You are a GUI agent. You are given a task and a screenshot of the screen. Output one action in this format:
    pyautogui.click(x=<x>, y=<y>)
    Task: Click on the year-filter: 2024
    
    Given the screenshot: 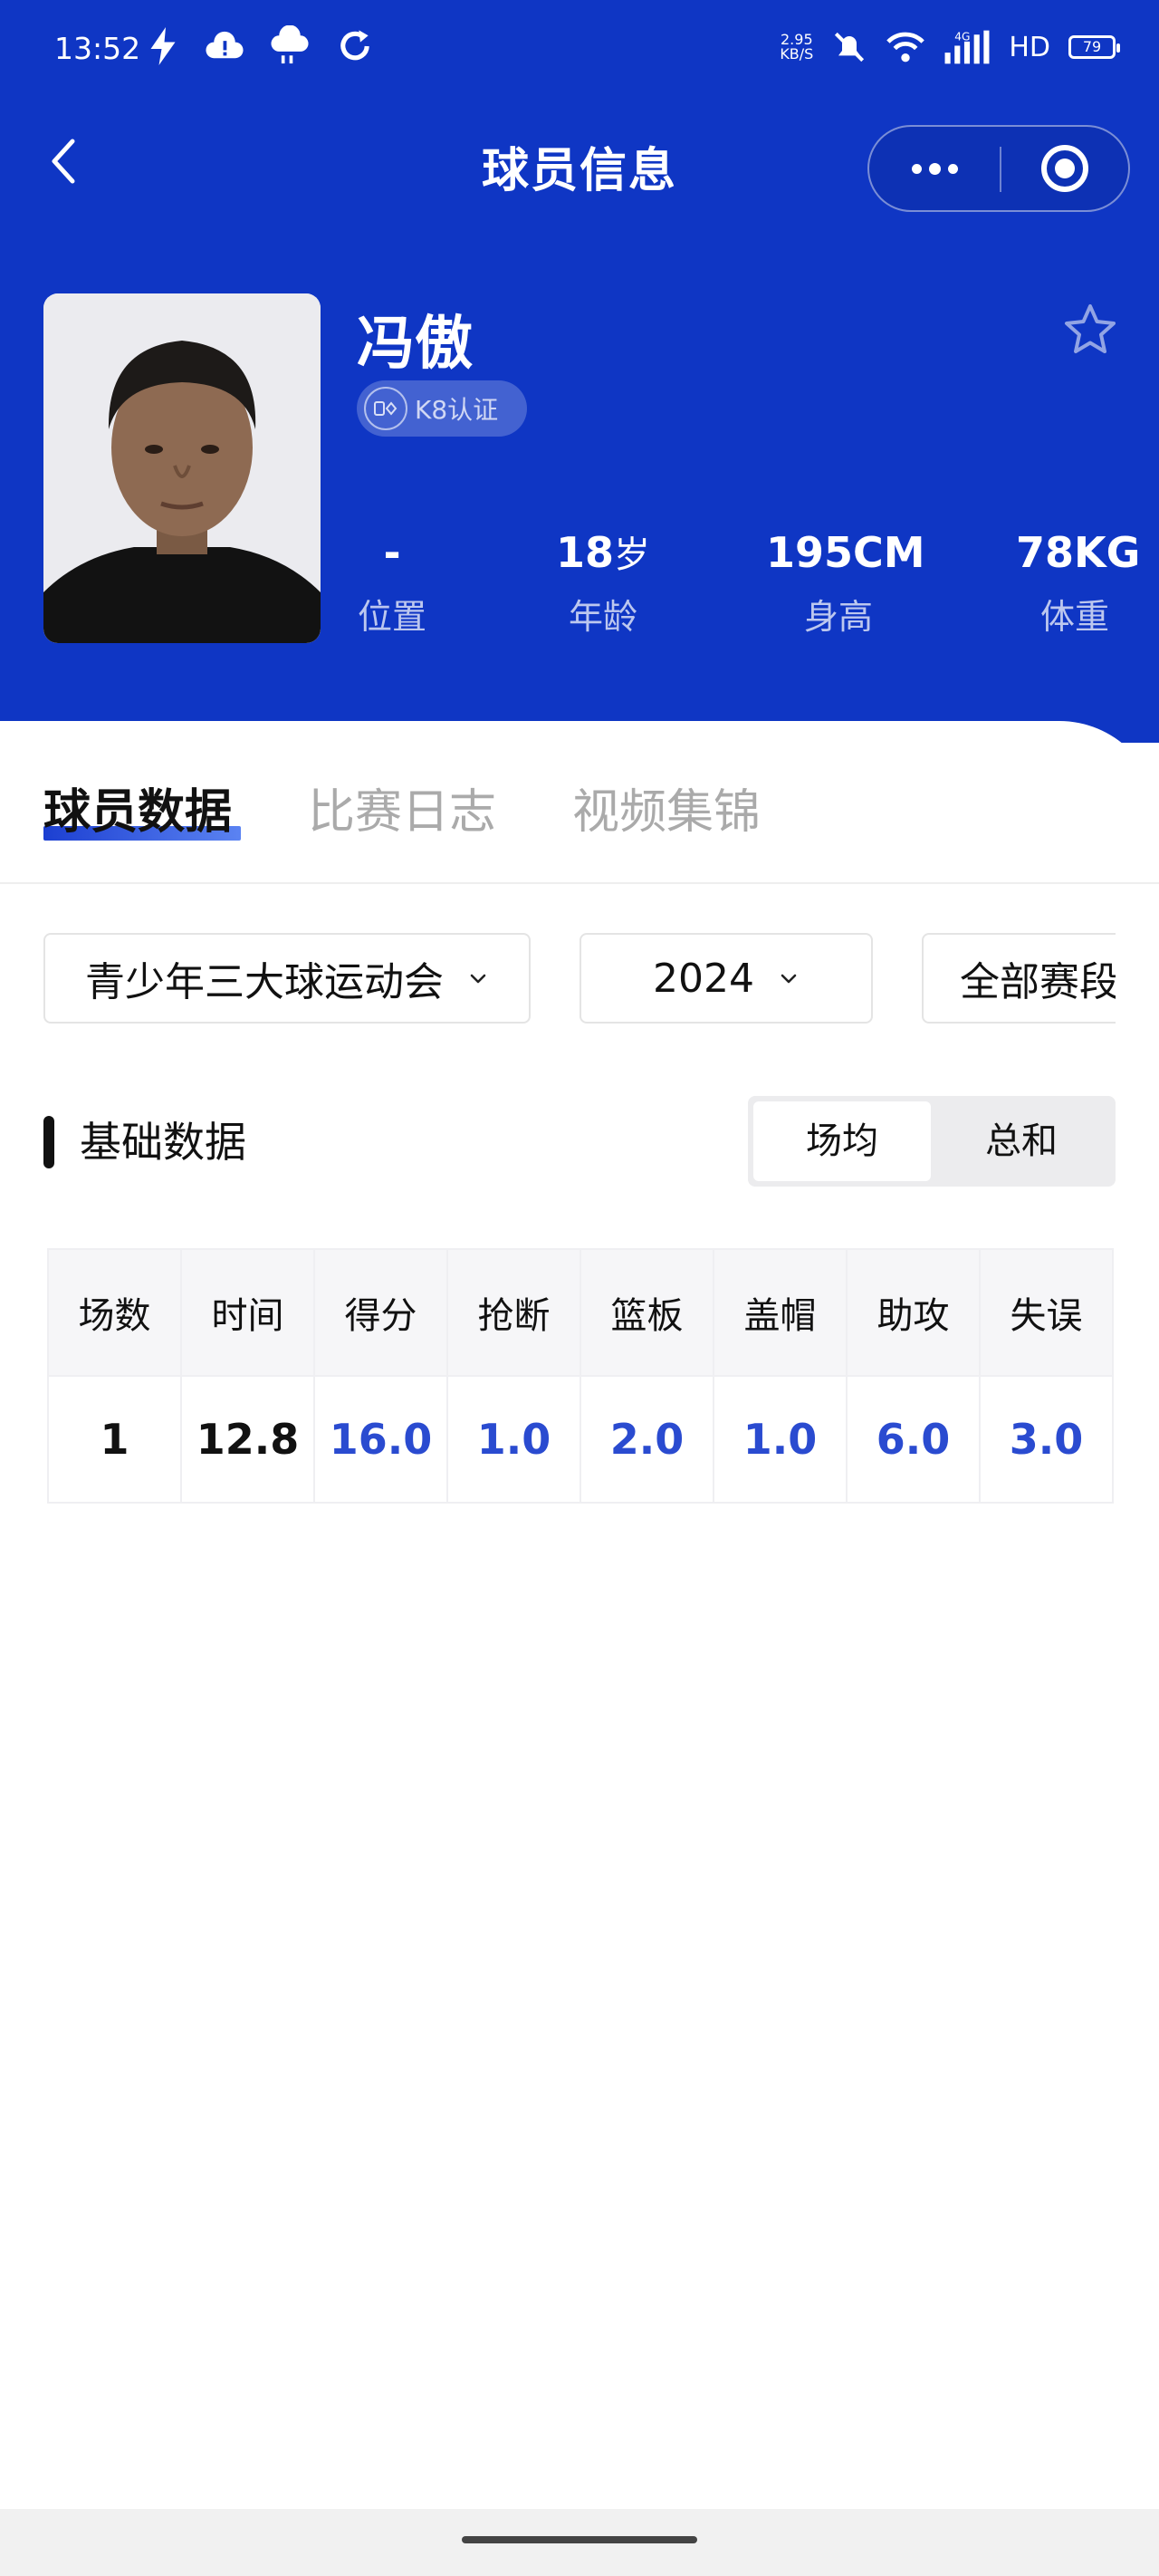 What is the action you would take?
    pyautogui.click(x=726, y=978)
    